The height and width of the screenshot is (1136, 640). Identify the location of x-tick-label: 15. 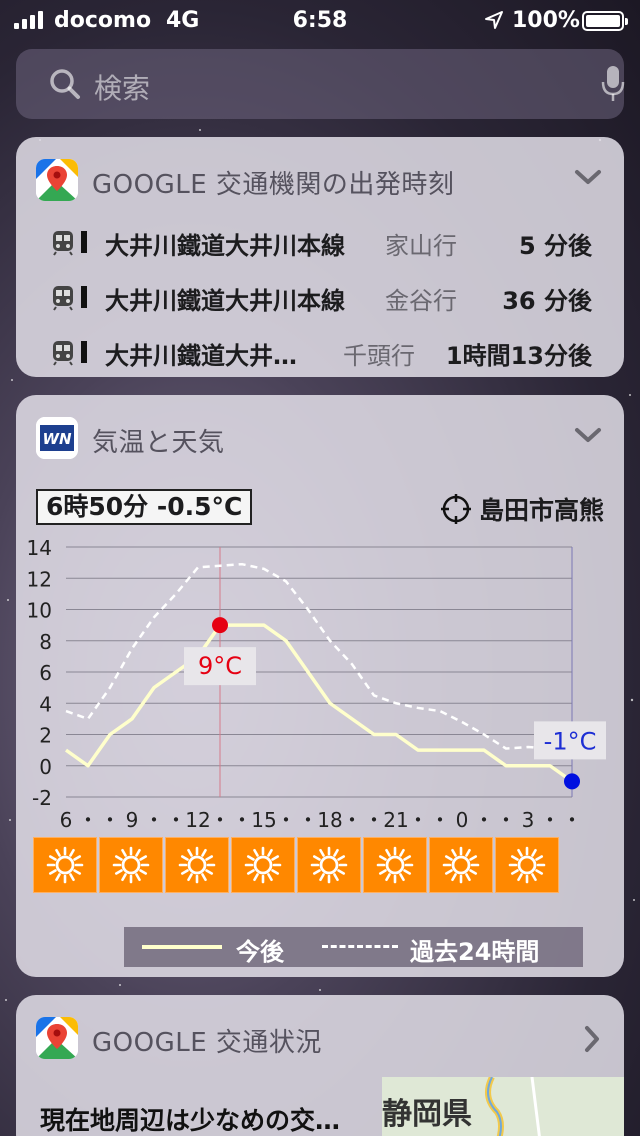
(263, 820).